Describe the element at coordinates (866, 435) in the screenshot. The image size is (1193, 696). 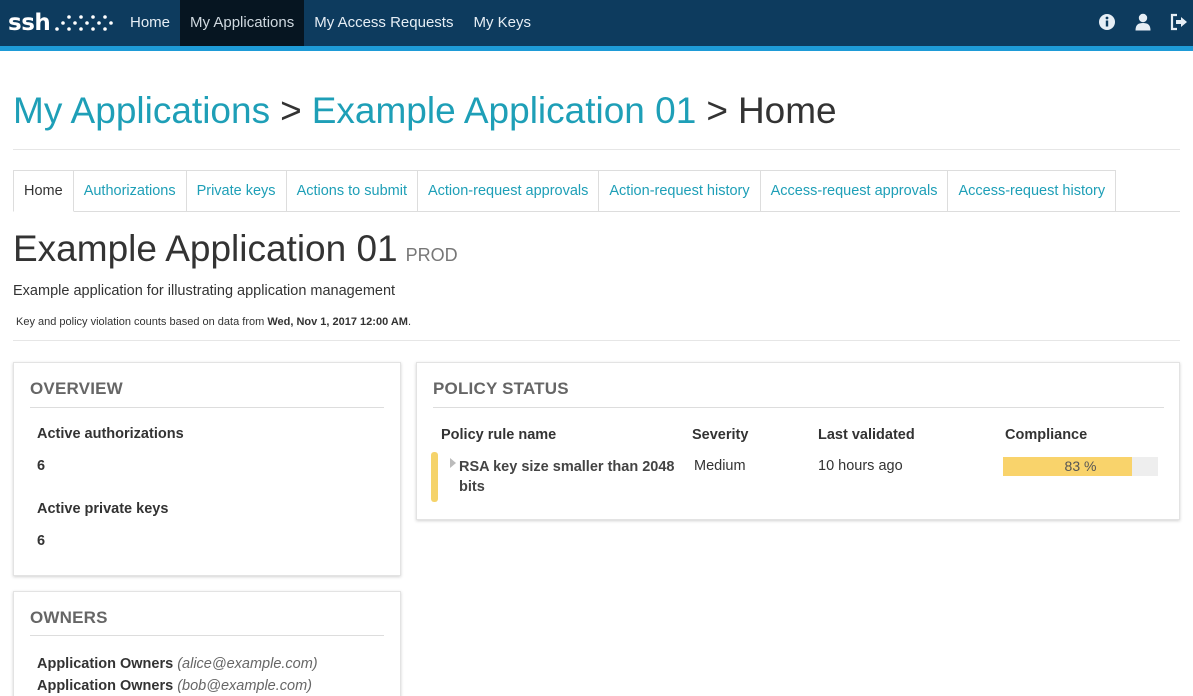
I see `column-header-last-validated: Last validated` at that location.